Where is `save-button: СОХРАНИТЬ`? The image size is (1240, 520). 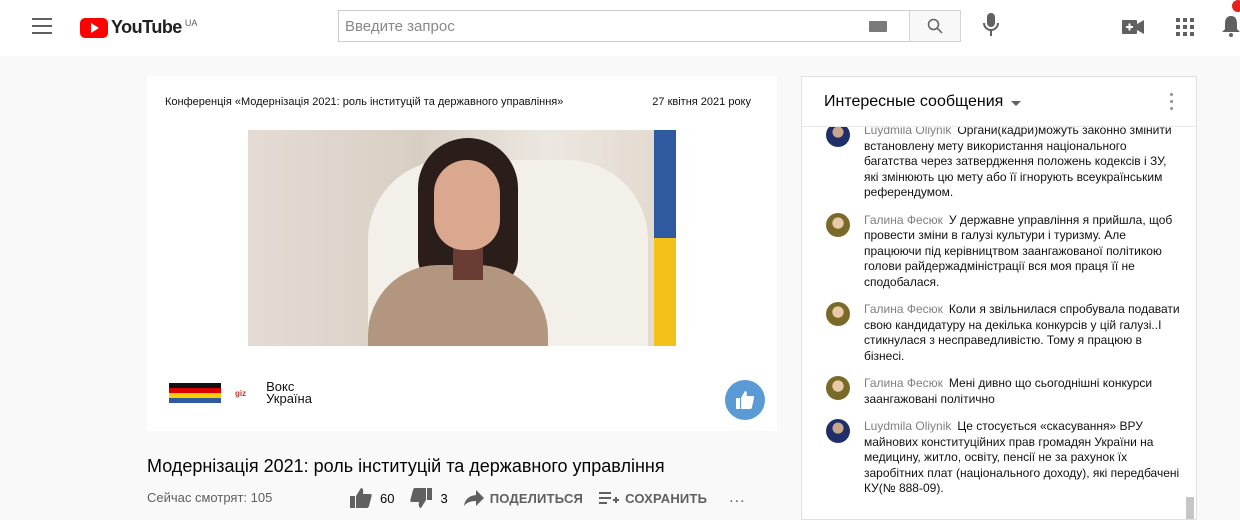
save-button: СОХРАНИТЬ is located at coordinates (653, 498).